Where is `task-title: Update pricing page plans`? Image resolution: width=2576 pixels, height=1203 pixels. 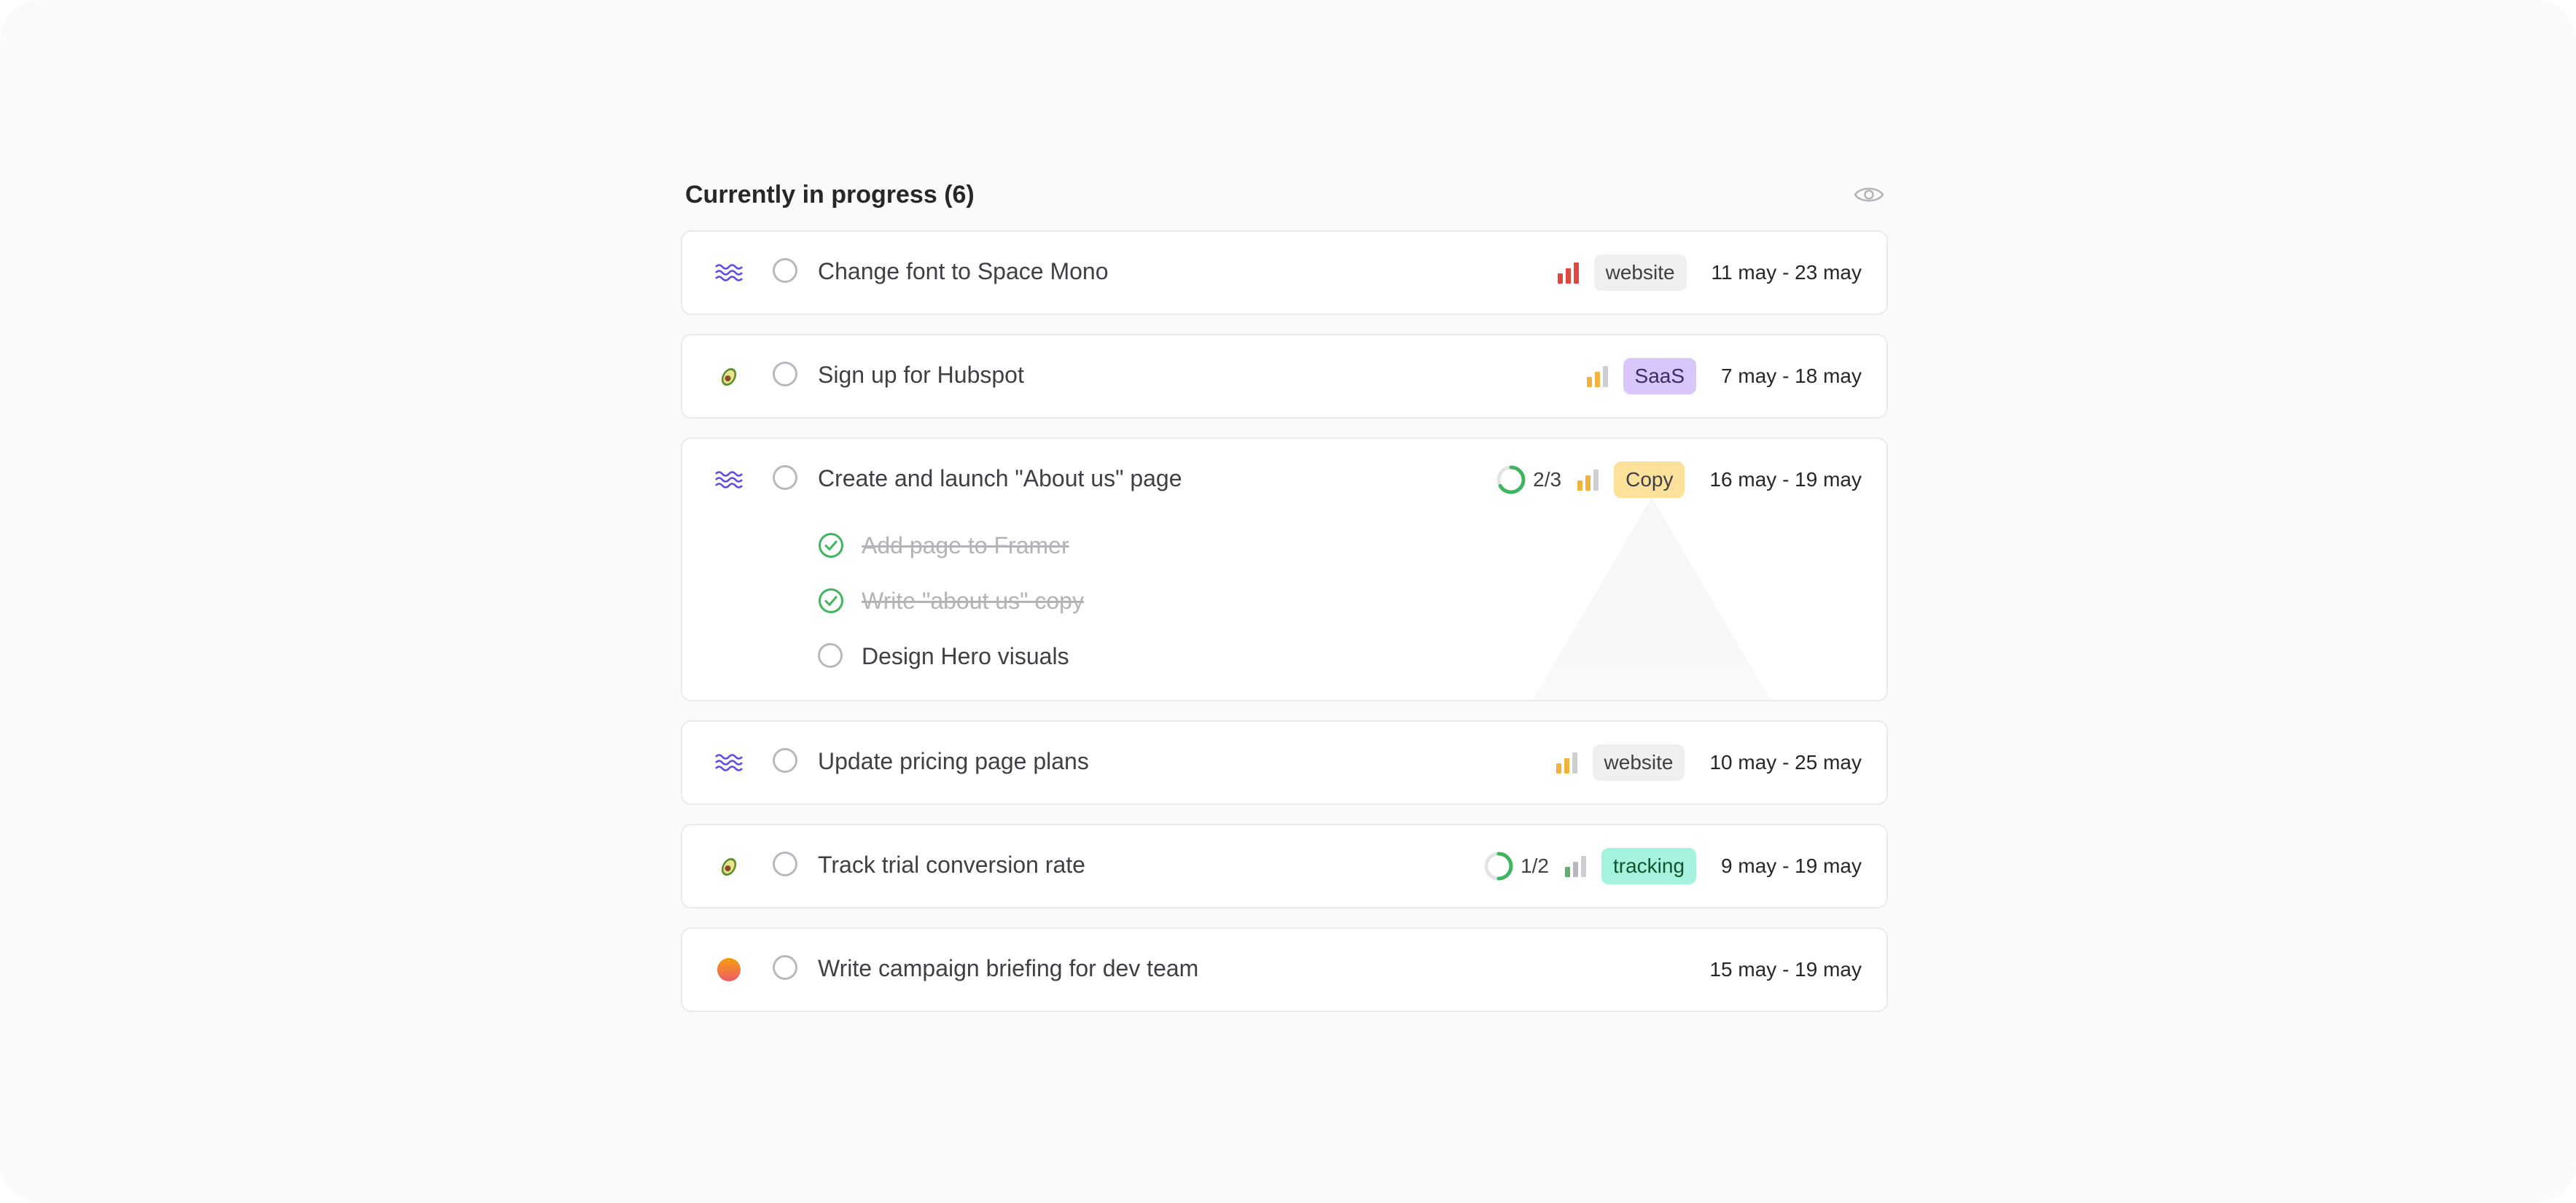 task-title: Update pricing page plans is located at coordinates (953, 761).